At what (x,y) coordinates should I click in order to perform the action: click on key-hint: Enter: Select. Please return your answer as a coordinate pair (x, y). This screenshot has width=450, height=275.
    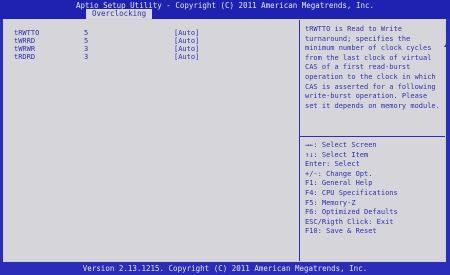
    Looking at the image, I should click on (332, 164).